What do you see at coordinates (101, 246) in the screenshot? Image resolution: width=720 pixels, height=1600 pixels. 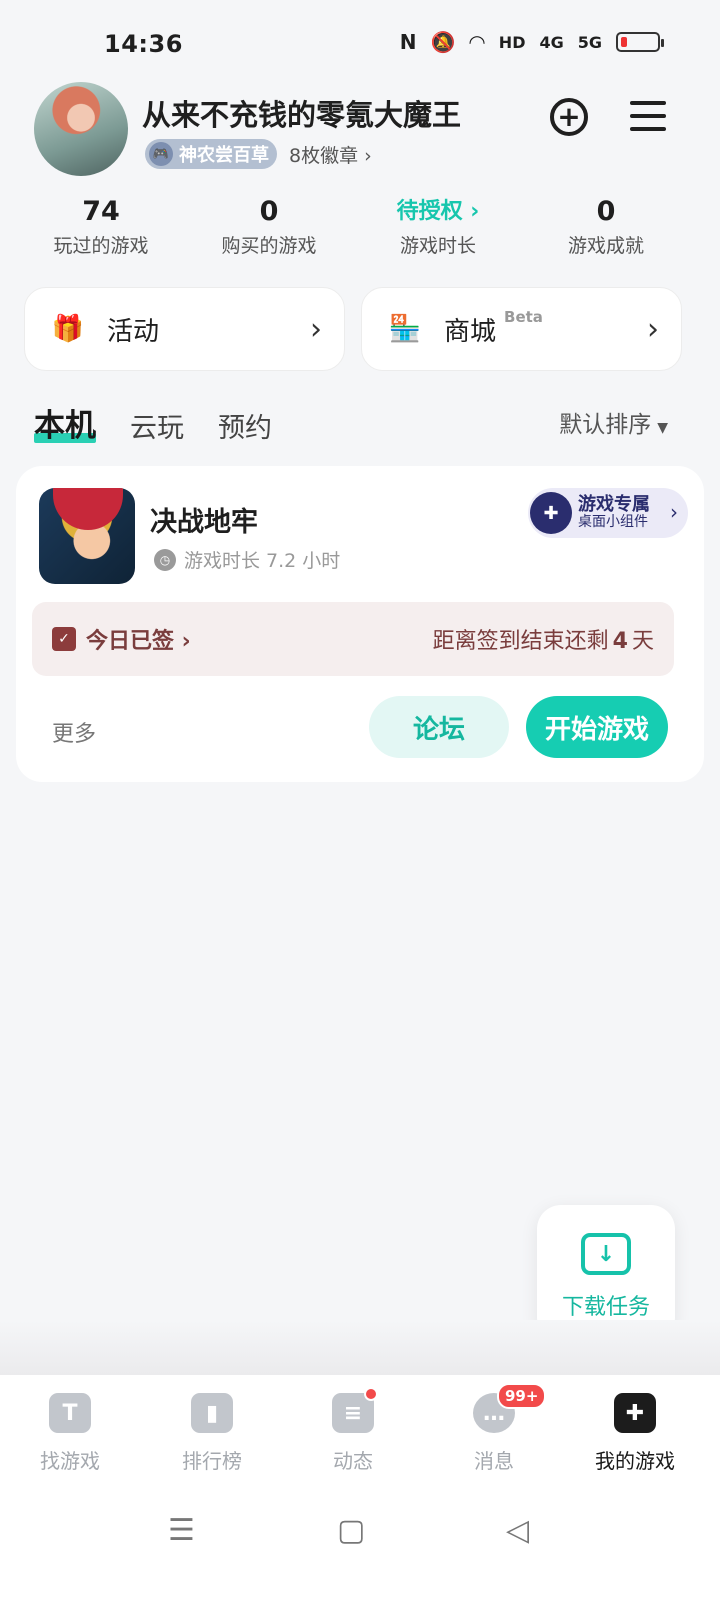 I see `stat-label: 玩过的游戏` at bounding box center [101, 246].